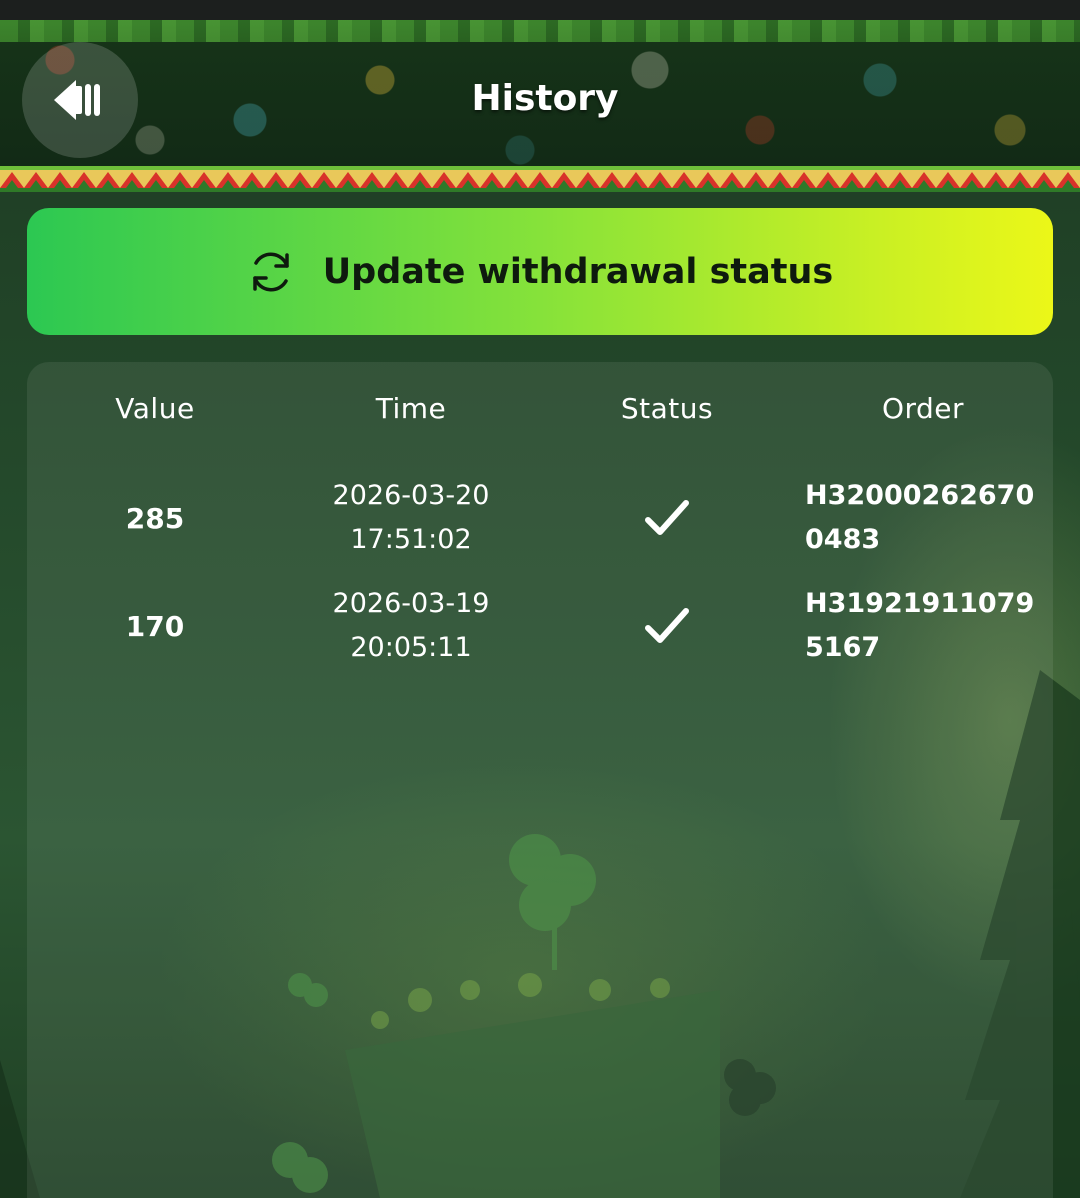 The width and height of the screenshot is (1080, 1198). I want to click on column-header-status: Status, so click(667, 408).